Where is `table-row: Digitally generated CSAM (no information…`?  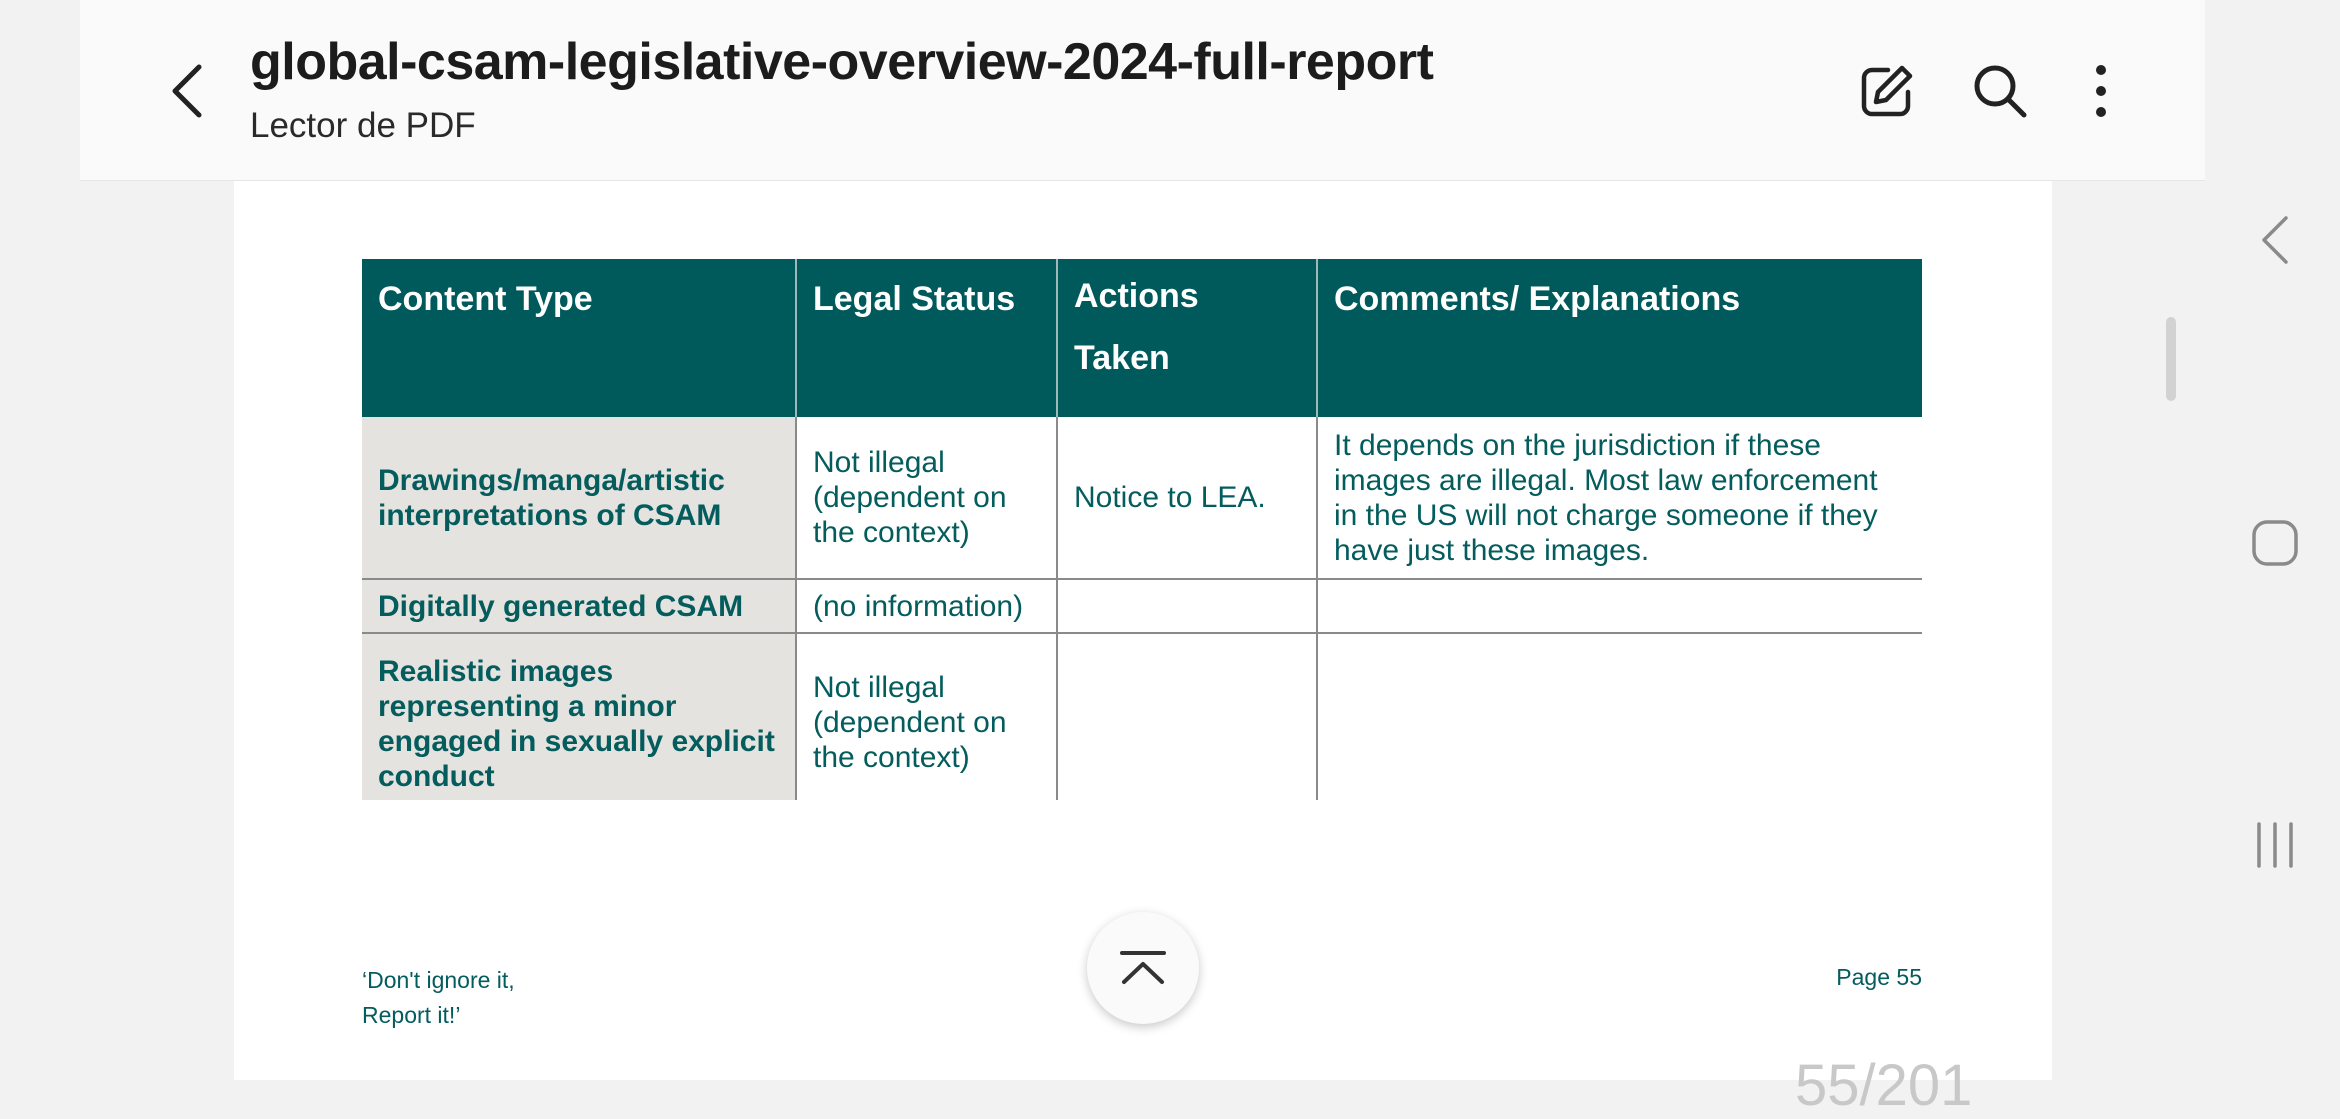
table-row: Digitally generated CSAM (no information… is located at coordinates (1142, 606).